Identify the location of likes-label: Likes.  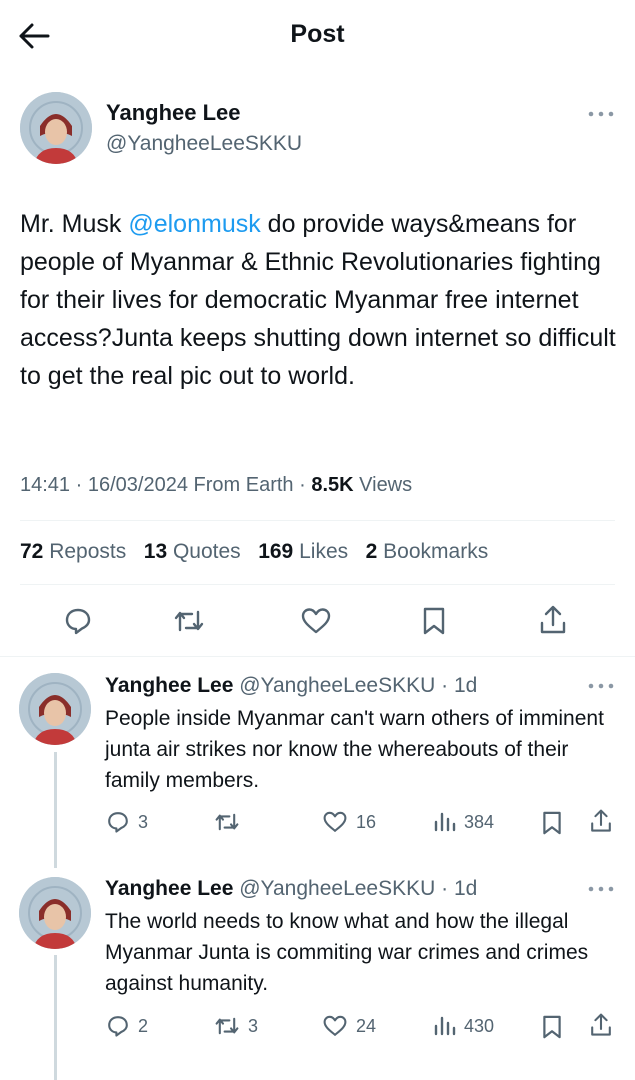
(324, 551).